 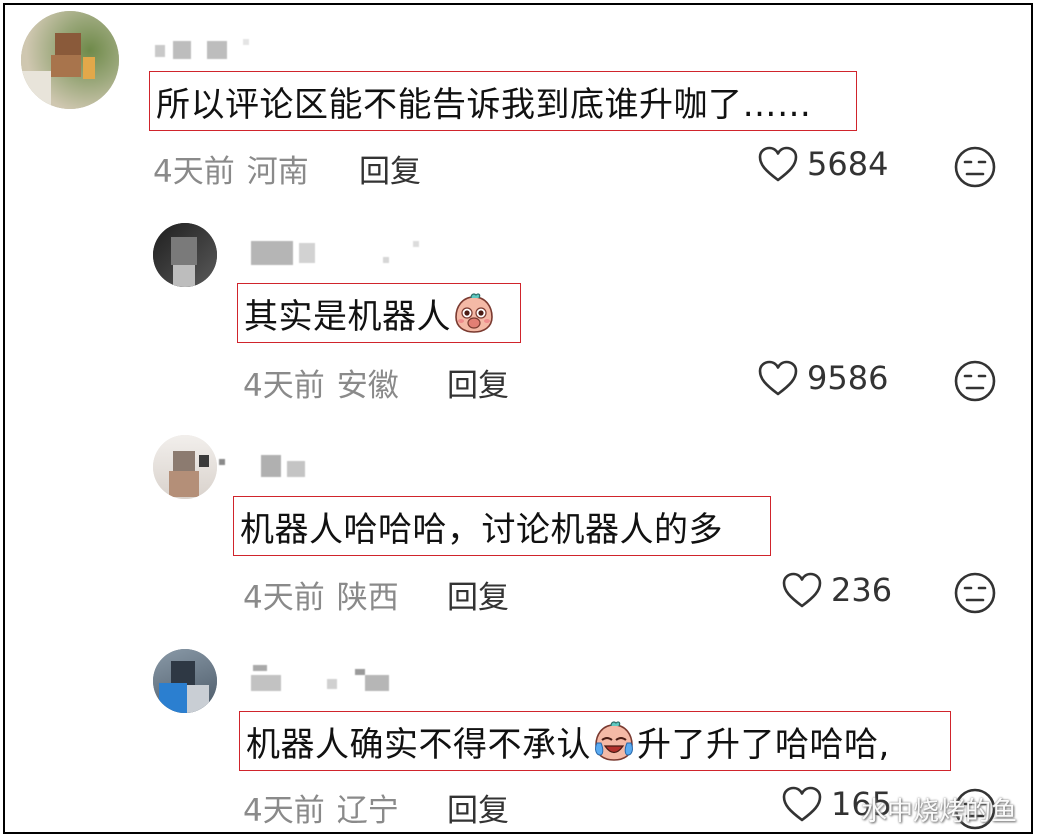 I want to click on like-button: 9586, so click(x=822, y=378).